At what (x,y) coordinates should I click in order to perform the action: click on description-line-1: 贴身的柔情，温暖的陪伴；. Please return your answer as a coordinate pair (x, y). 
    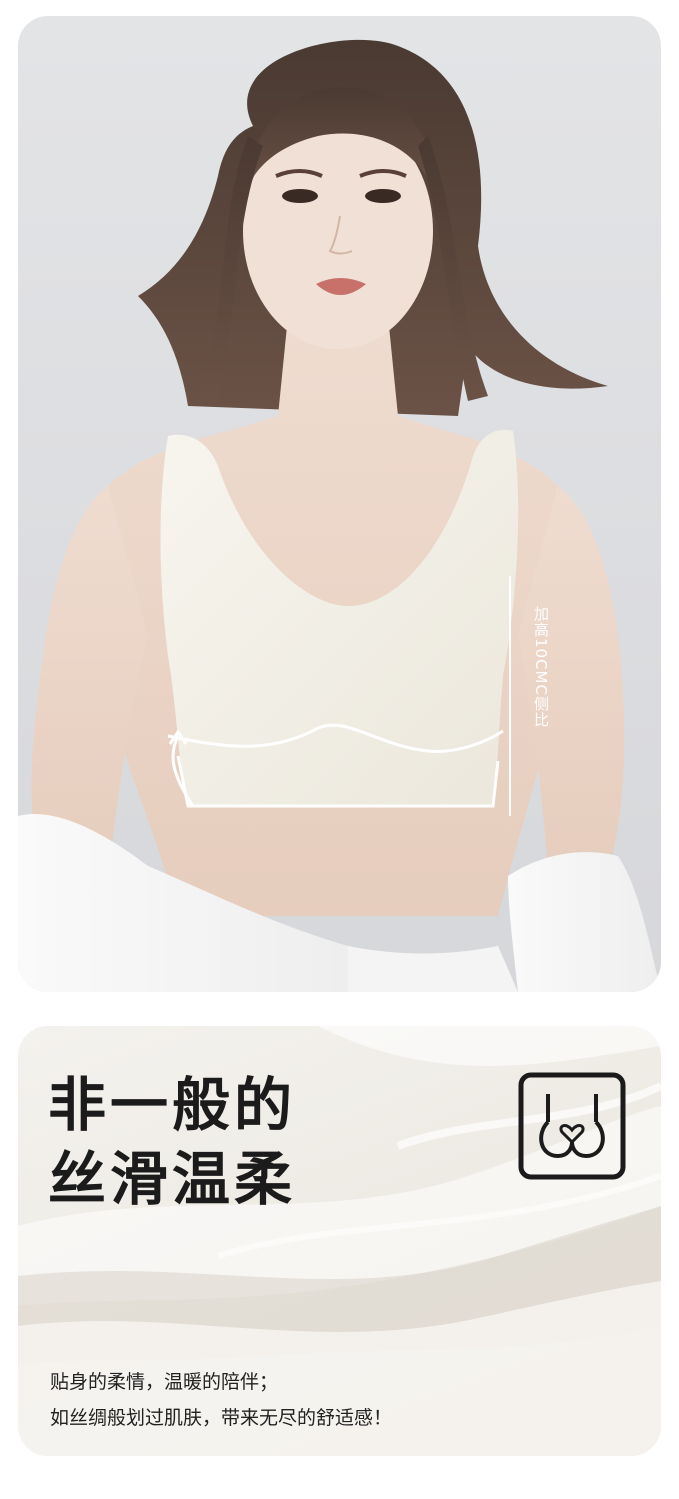
    Looking at the image, I should click on (164, 1382).